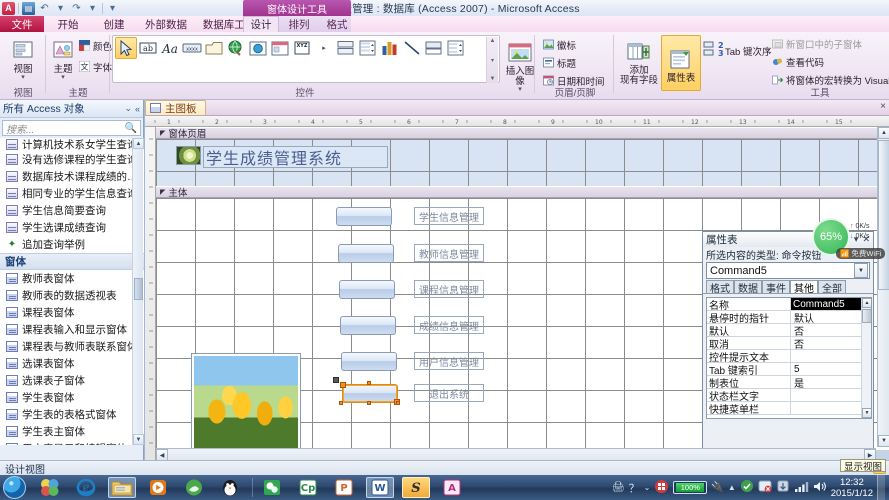 This screenshot has height=500, width=889. I want to click on taskbar-clock: 12:32 2015/1/12, so click(852, 488).